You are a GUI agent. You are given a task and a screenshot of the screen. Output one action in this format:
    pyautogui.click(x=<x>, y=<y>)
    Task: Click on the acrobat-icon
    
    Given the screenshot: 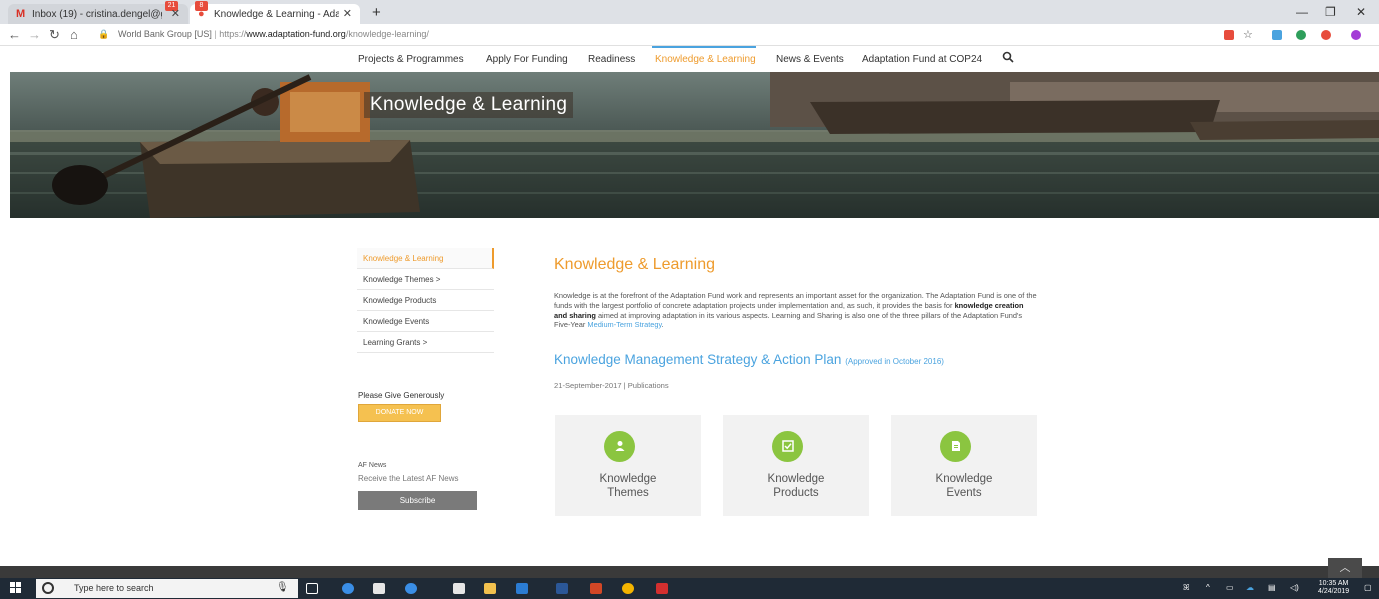 What is the action you would take?
    pyautogui.click(x=662, y=588)
    